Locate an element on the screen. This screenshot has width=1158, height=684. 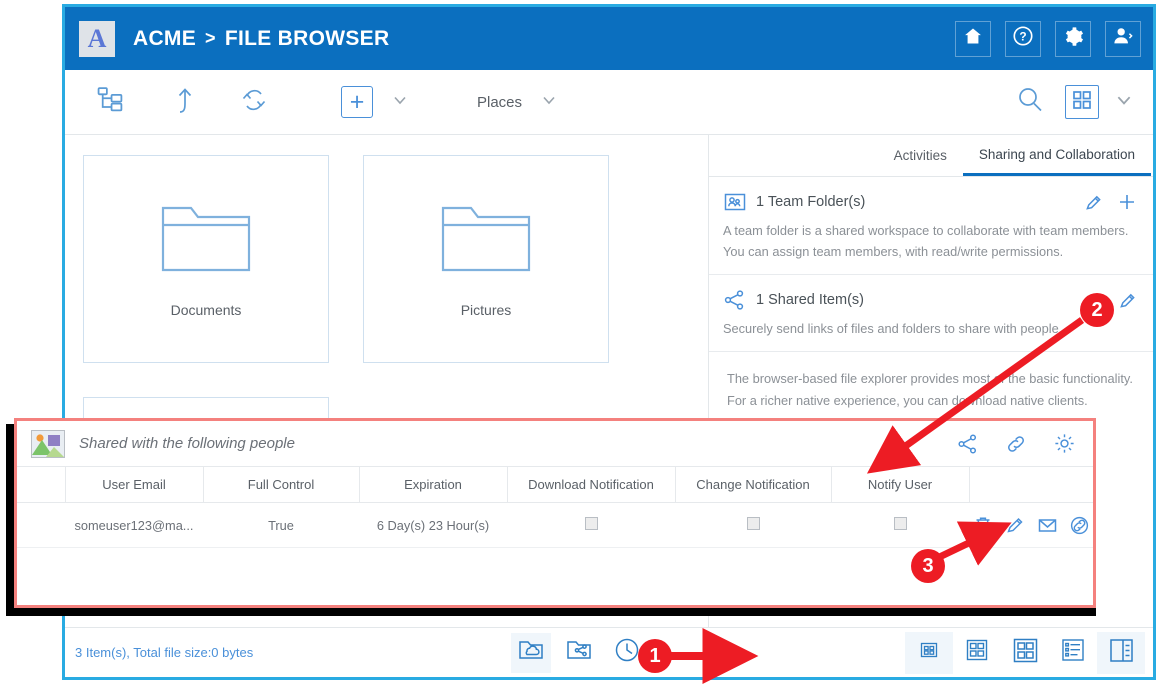
search-button is located at coordinates (1030, 102).